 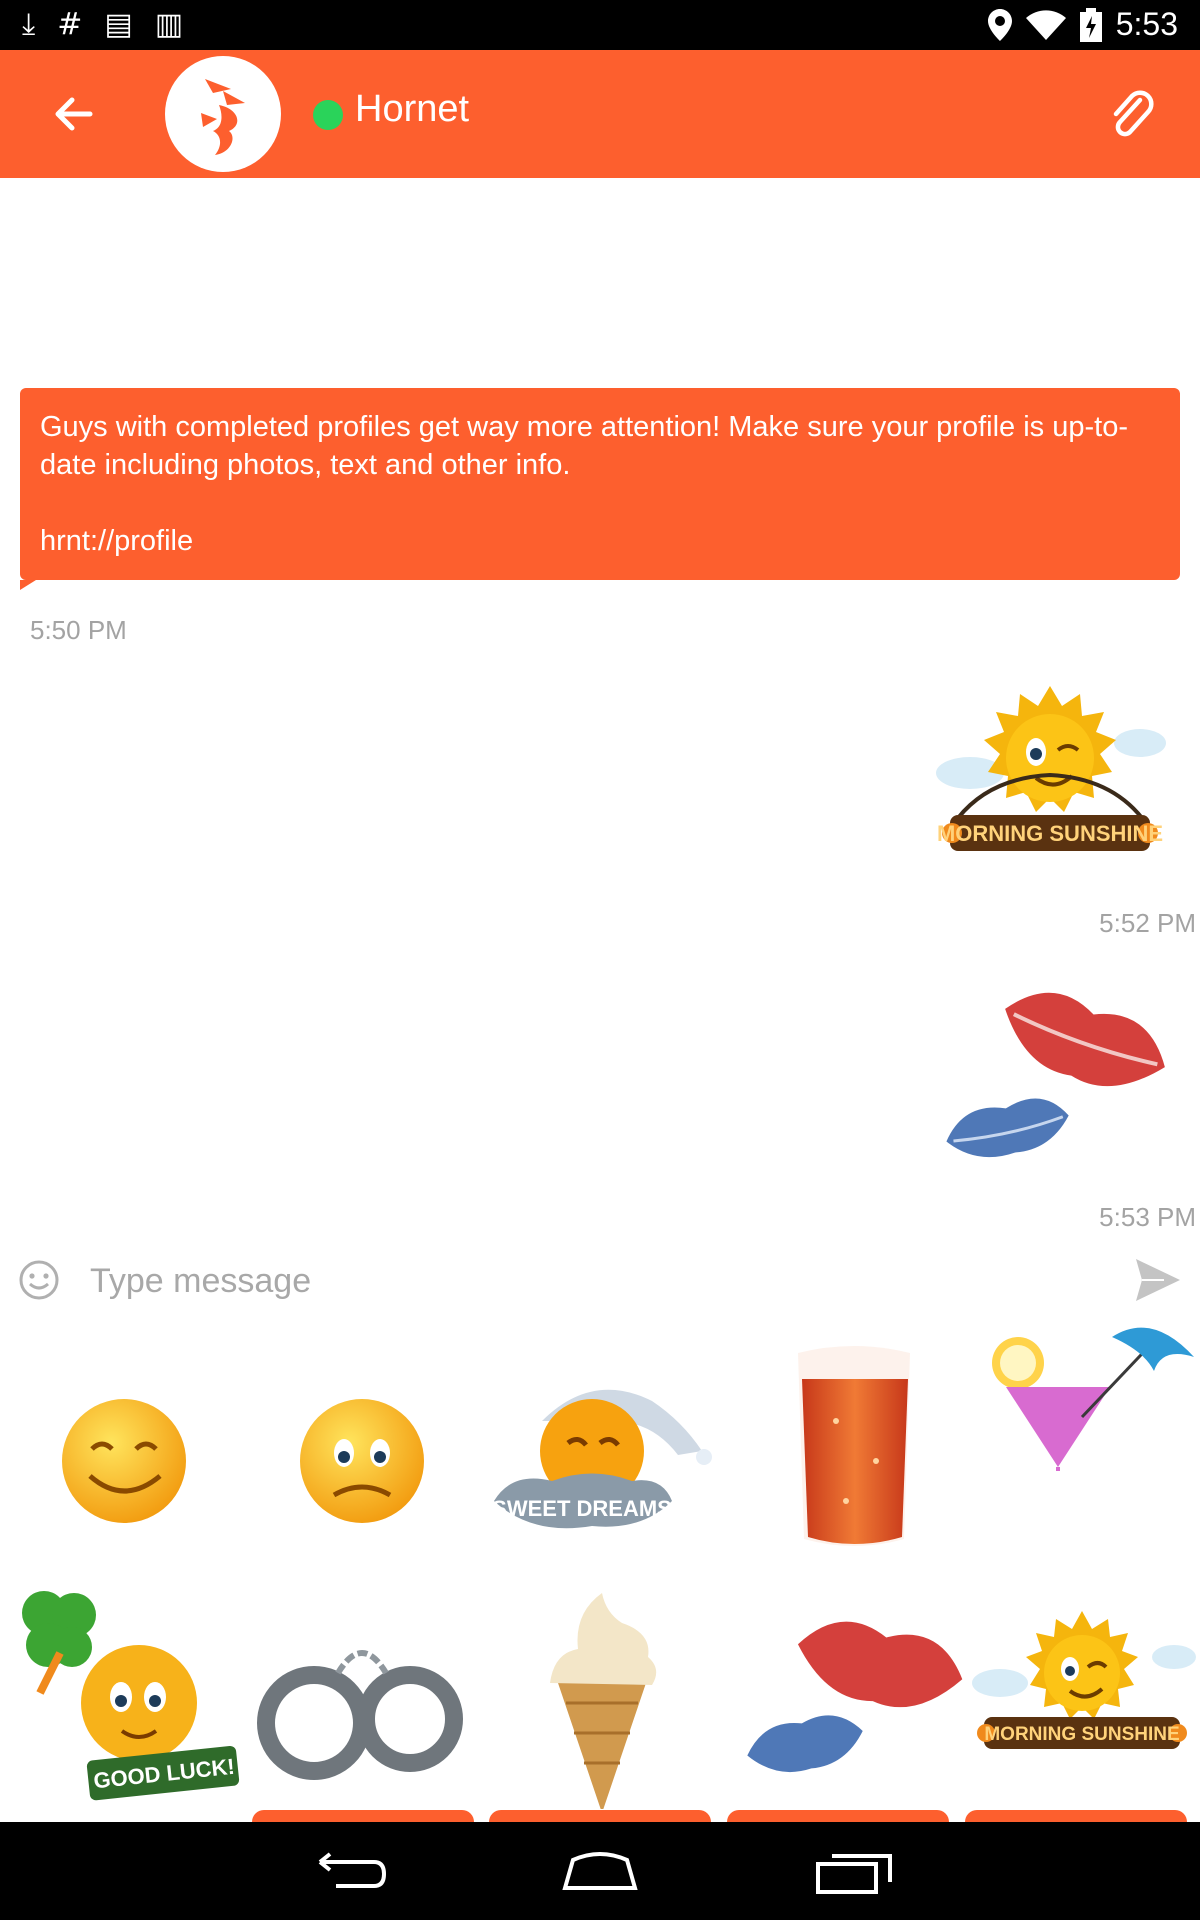 I want to click on recents-icon, so click(x=855, y=1871).